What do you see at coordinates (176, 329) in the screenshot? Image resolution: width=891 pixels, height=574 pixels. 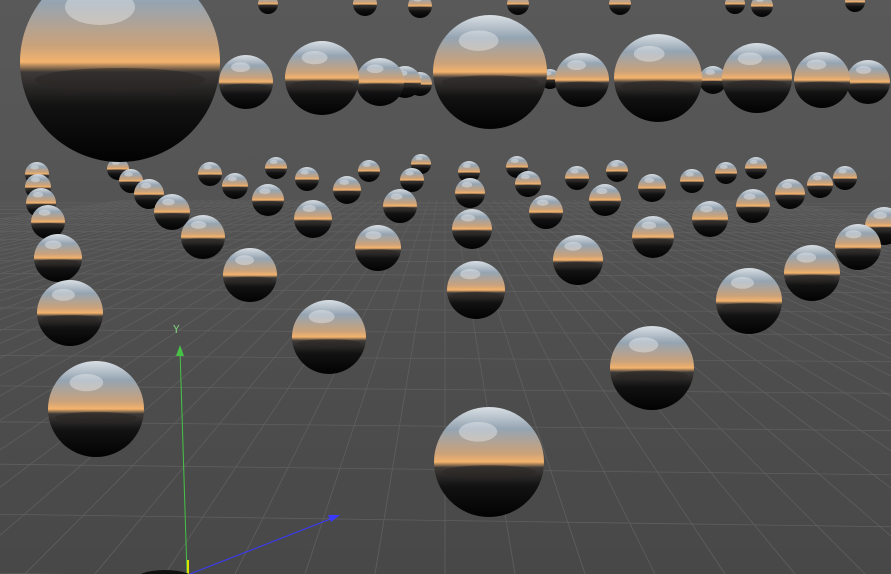 I see `y-axis-label: Y` at bounding box center [176, 329].